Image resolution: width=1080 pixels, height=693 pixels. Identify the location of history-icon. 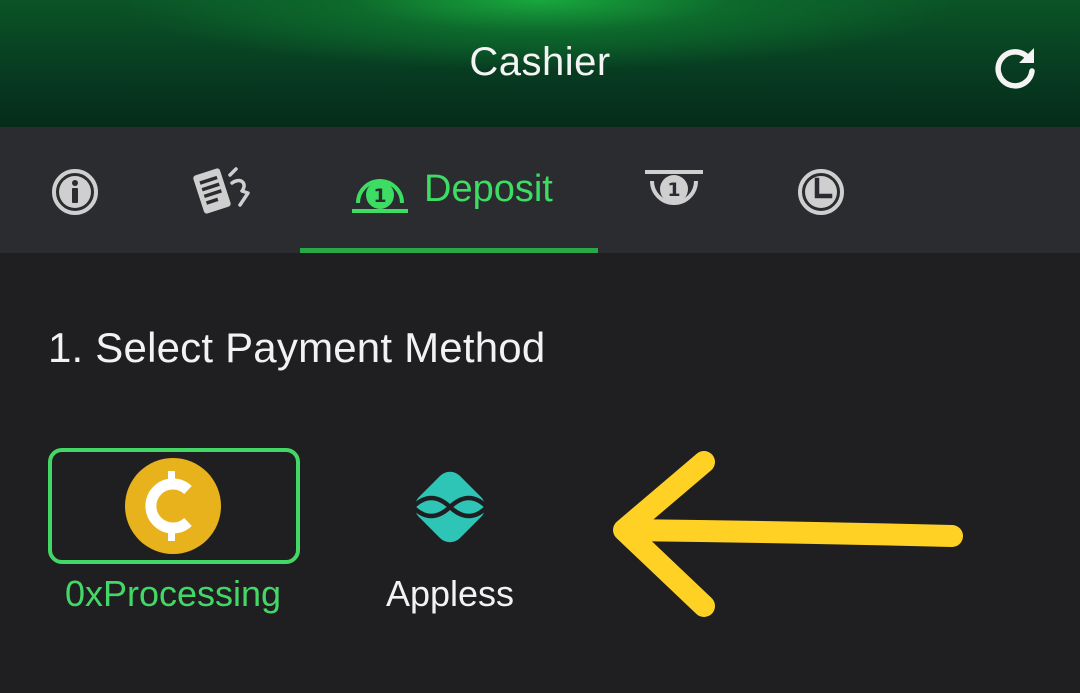
(821, 192).